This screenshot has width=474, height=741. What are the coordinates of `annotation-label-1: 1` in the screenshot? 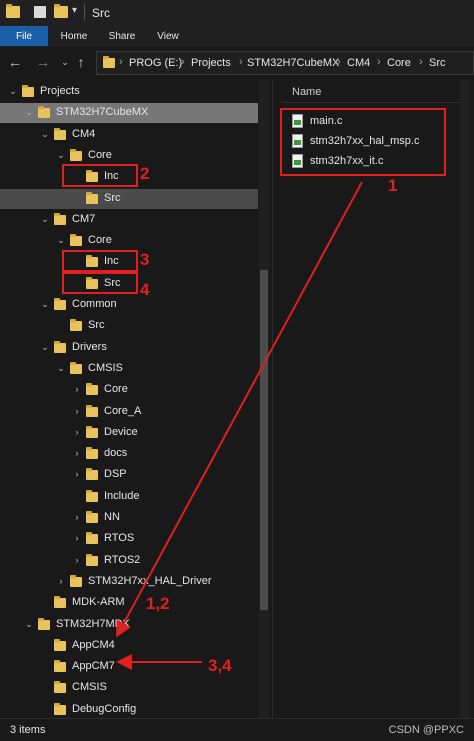 It's located at (393, 185).